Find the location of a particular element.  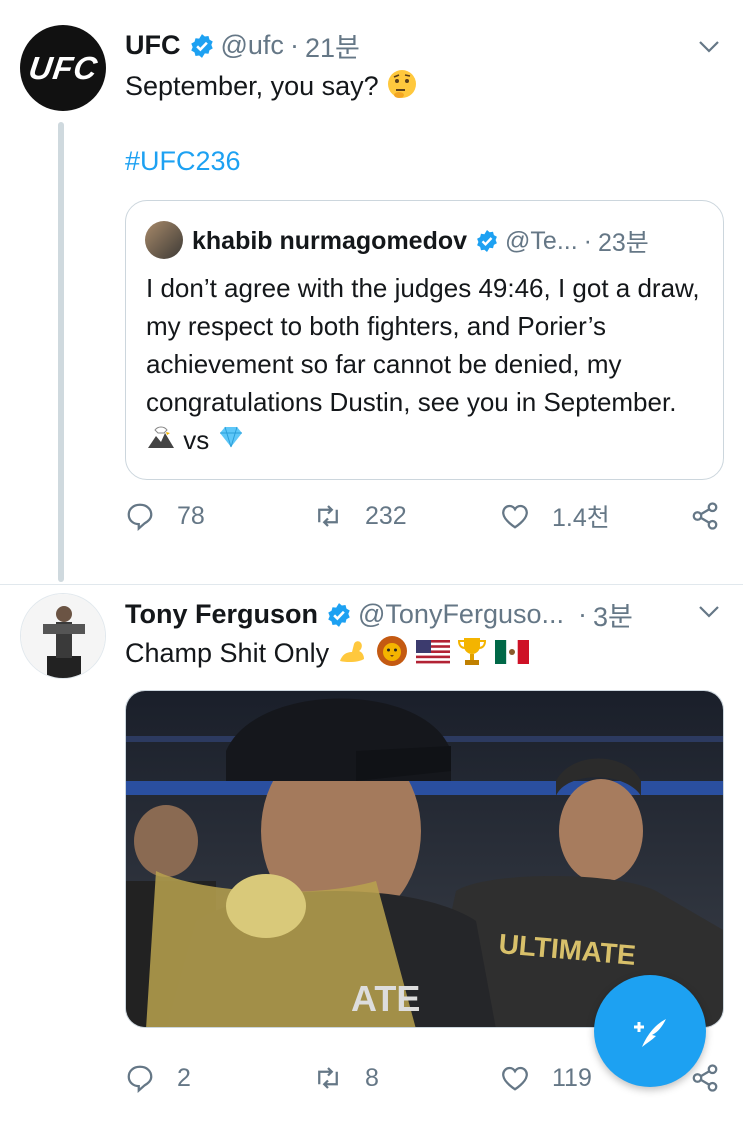

svg-text: ATE is located at coordinates (385, 998).